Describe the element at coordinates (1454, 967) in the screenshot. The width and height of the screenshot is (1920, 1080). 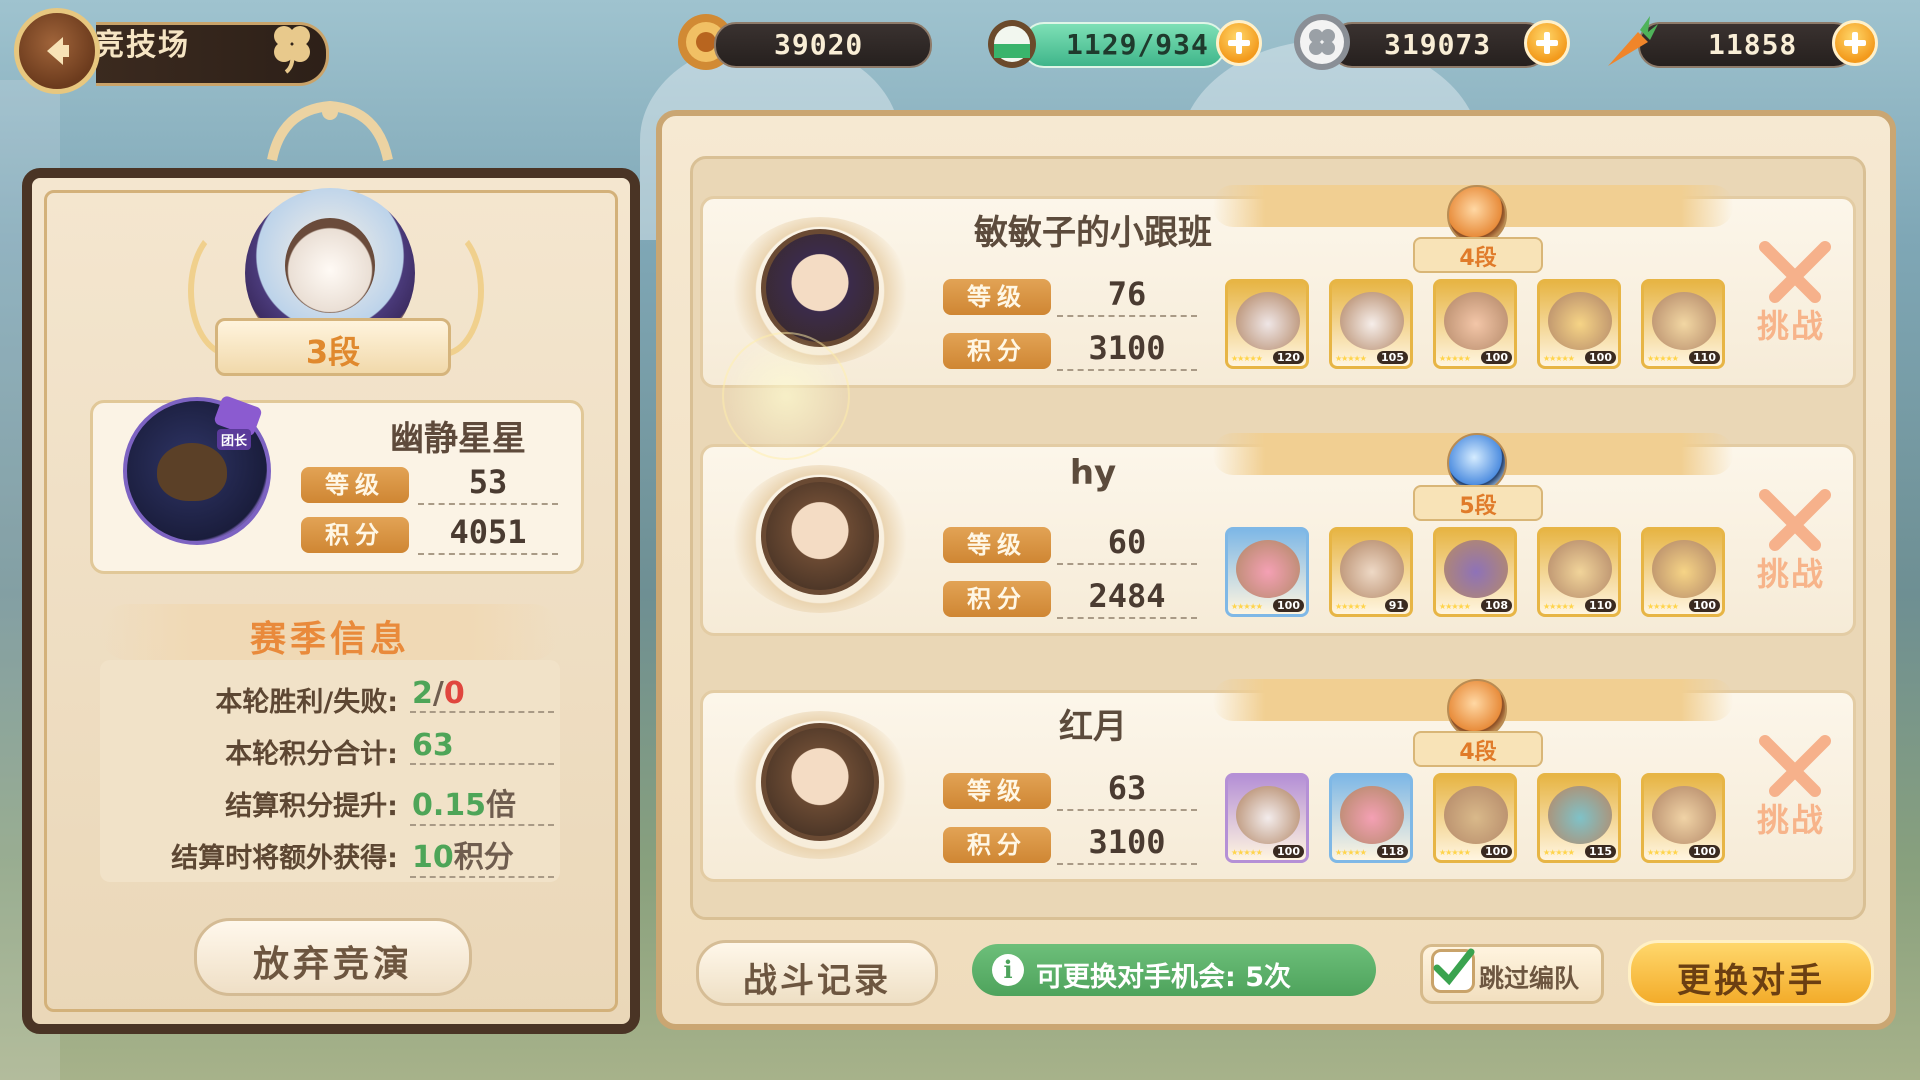
I see `check-icon` at that location.